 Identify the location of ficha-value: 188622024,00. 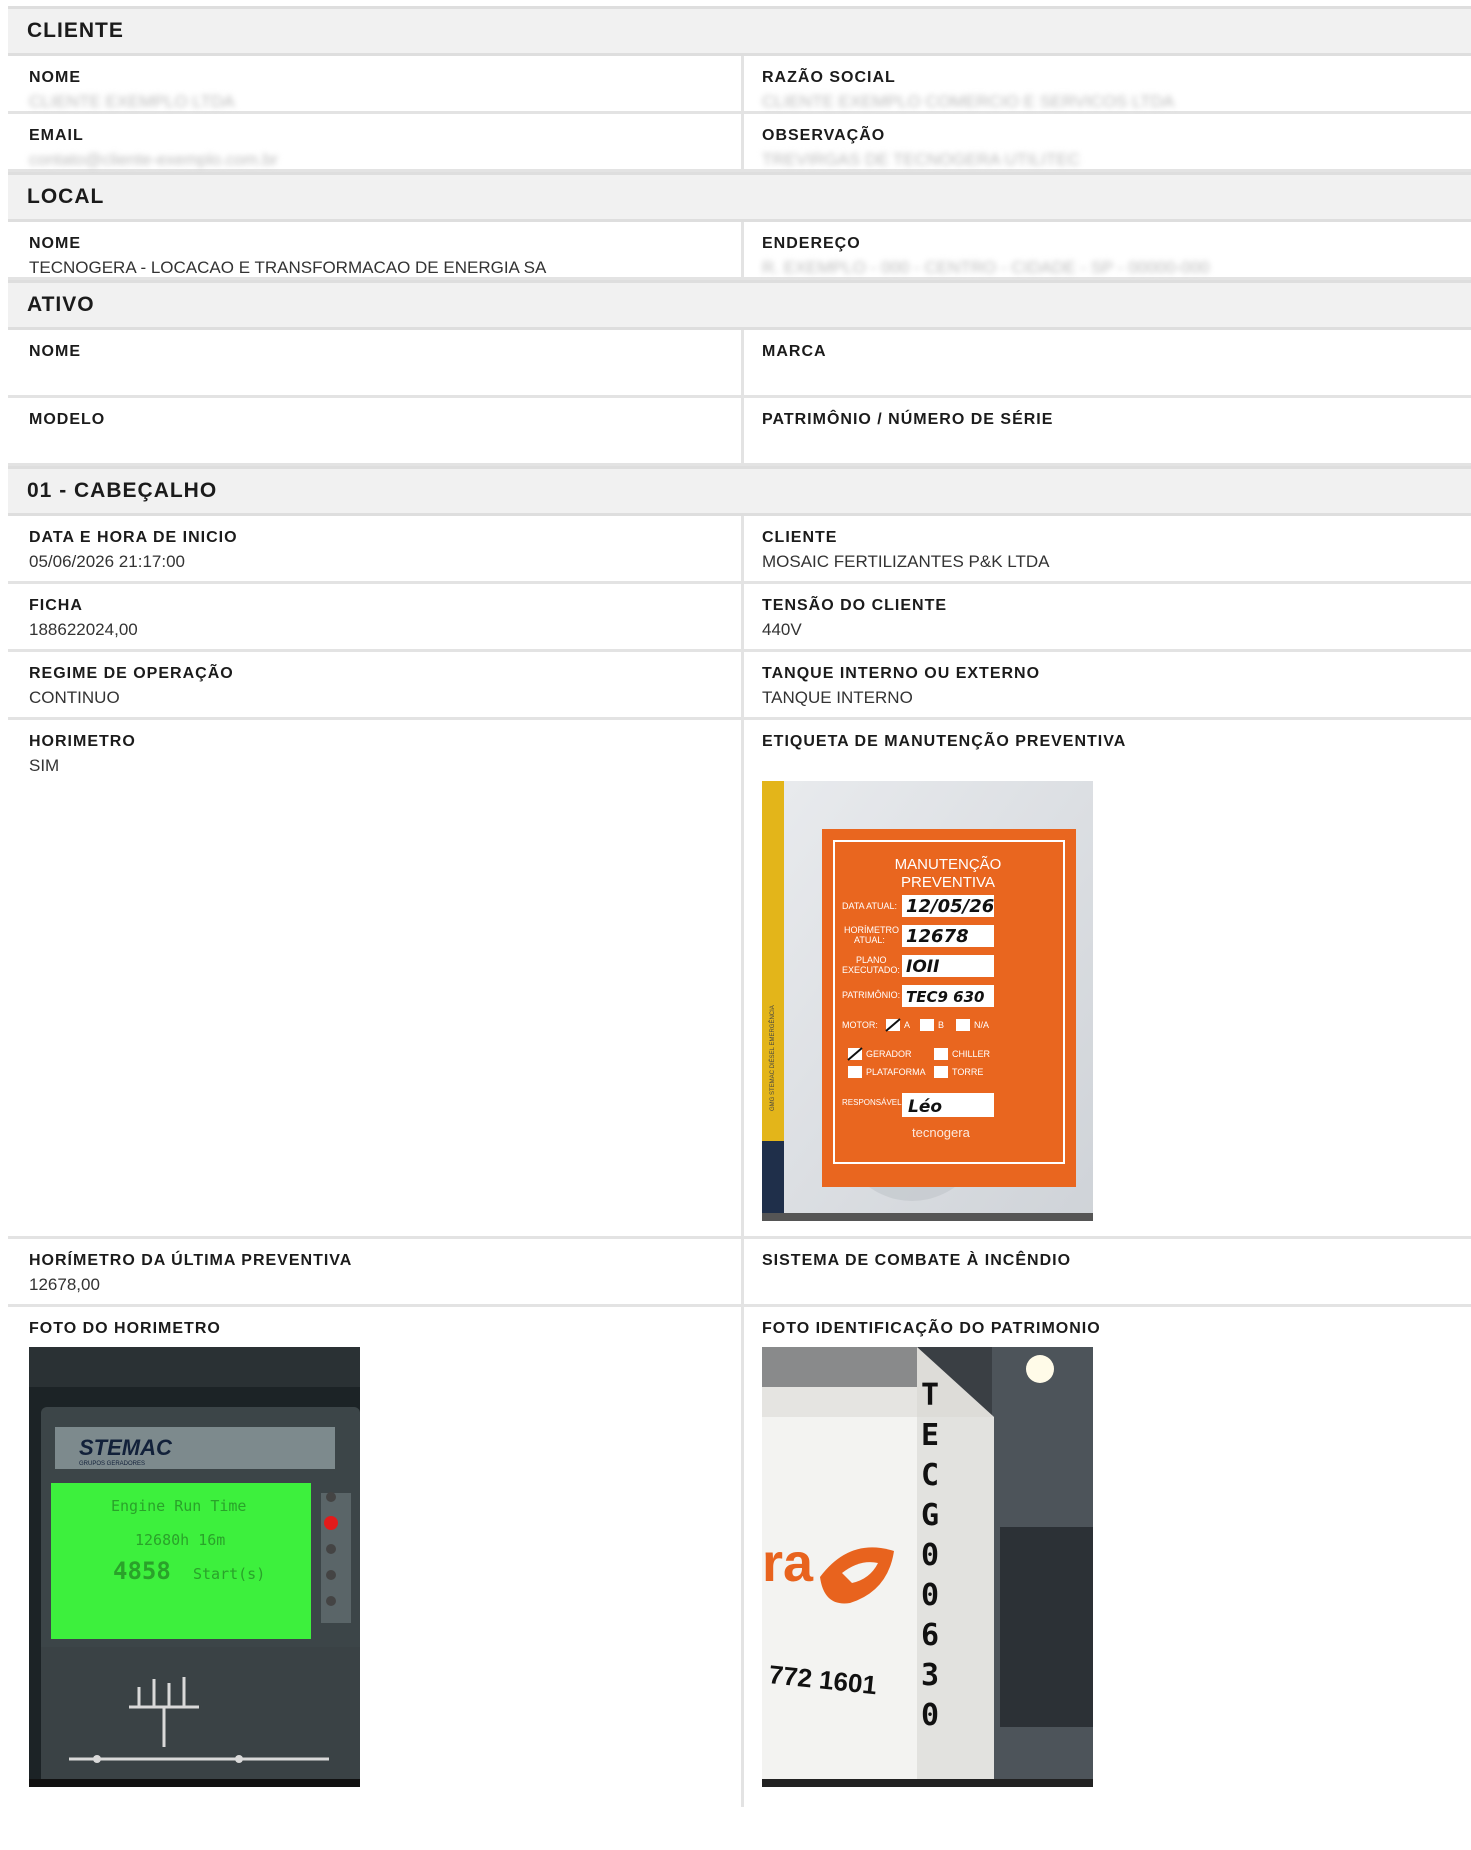
(83, 629).